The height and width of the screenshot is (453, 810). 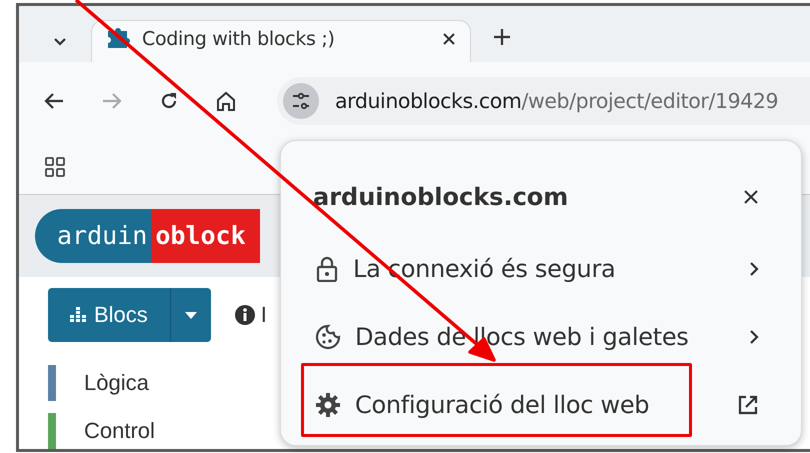 What do you see at coordinates (205, 236) in the screenshot?
I see `logo-text: oblock` at bounding box center [205, 236].